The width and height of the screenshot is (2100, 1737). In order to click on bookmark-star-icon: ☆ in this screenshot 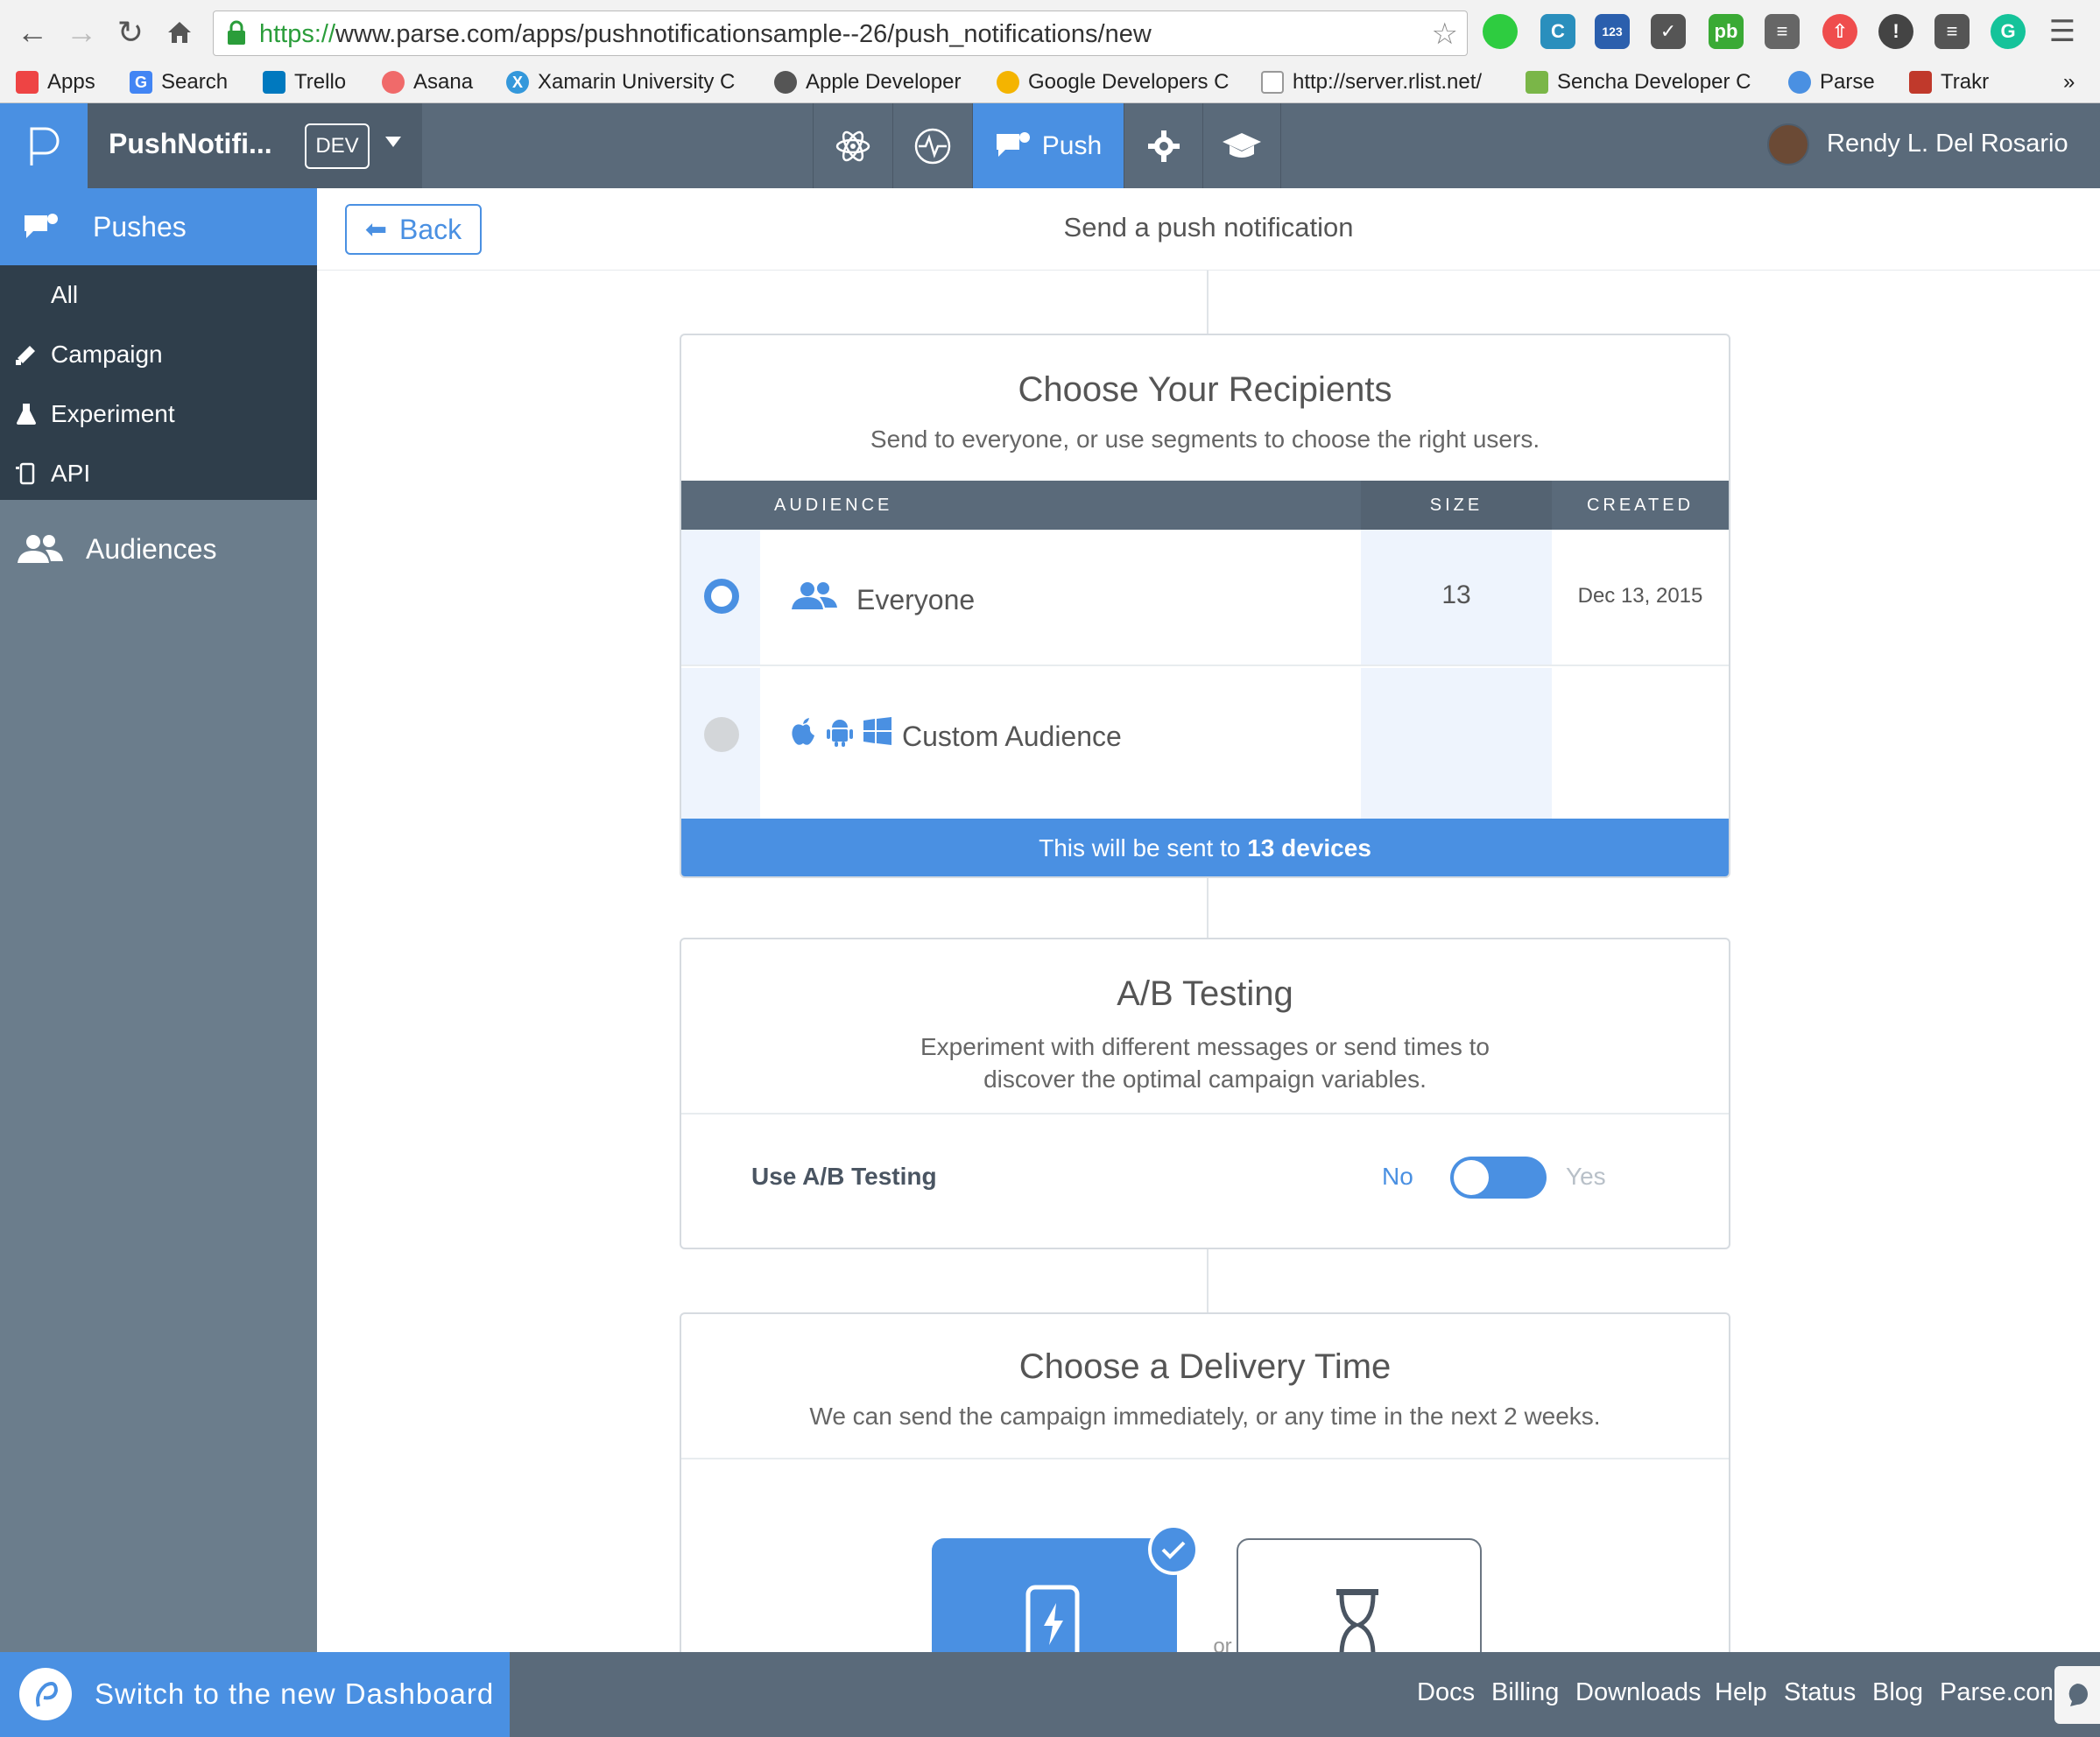, I will do `click(1445, 34)`.